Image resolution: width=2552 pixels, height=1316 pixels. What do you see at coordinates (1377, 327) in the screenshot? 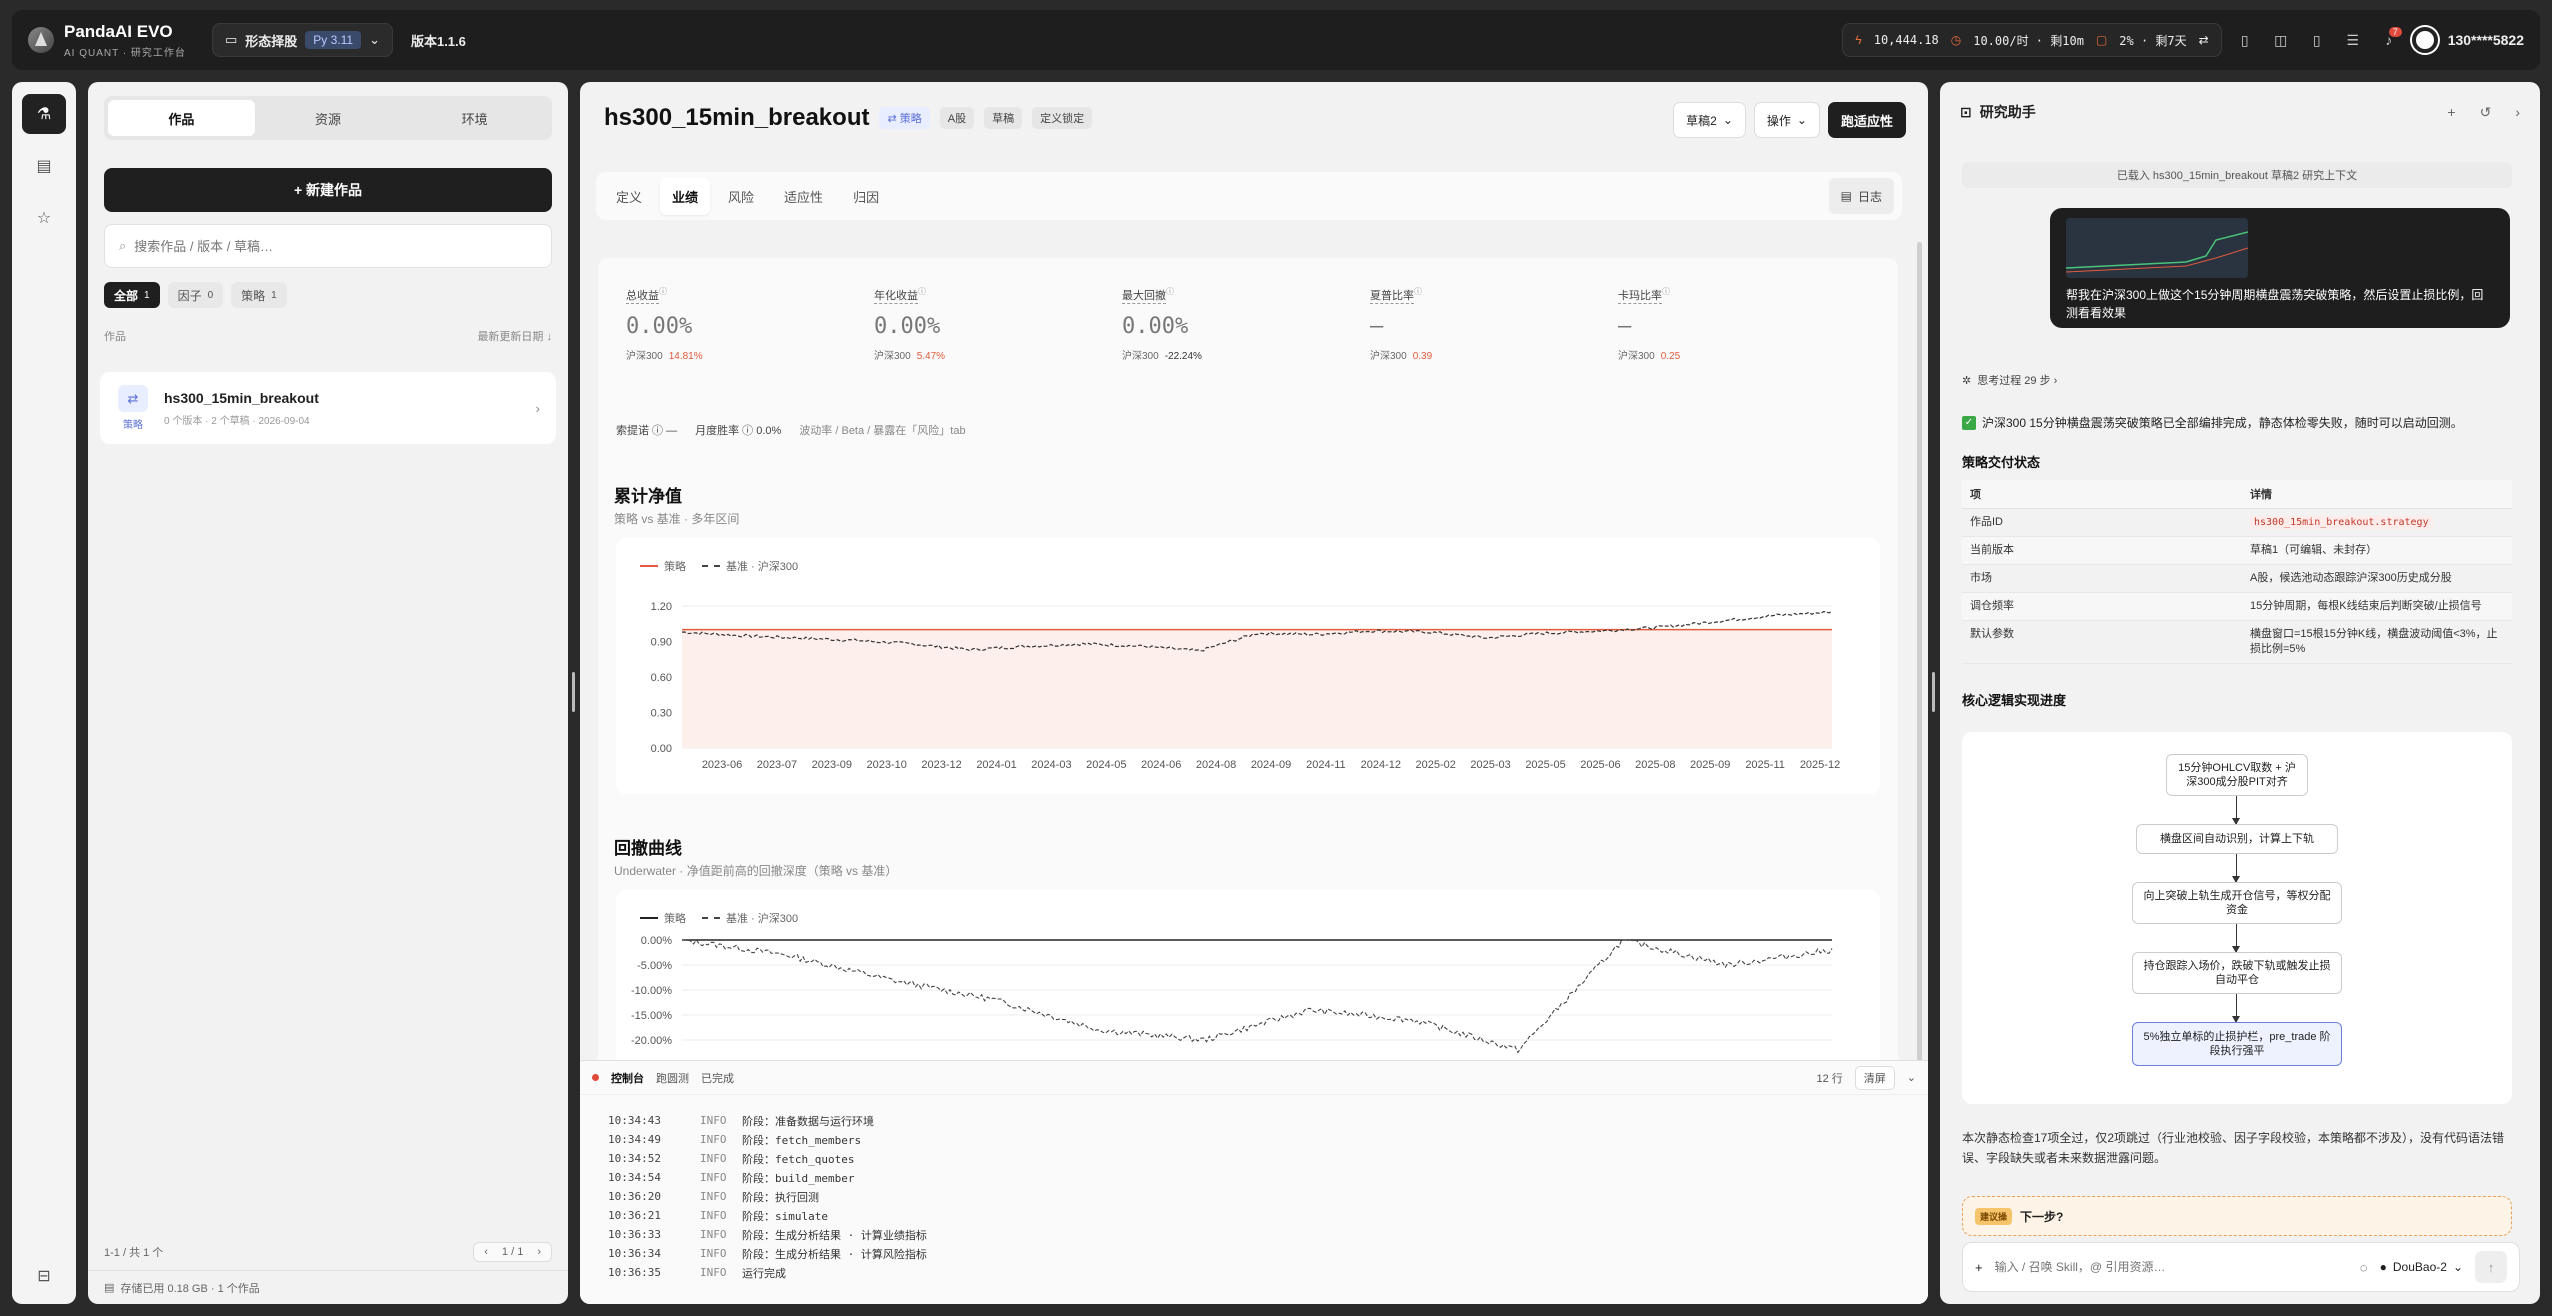
I see `kpi-value: —` at bounding box center [1377, 327].